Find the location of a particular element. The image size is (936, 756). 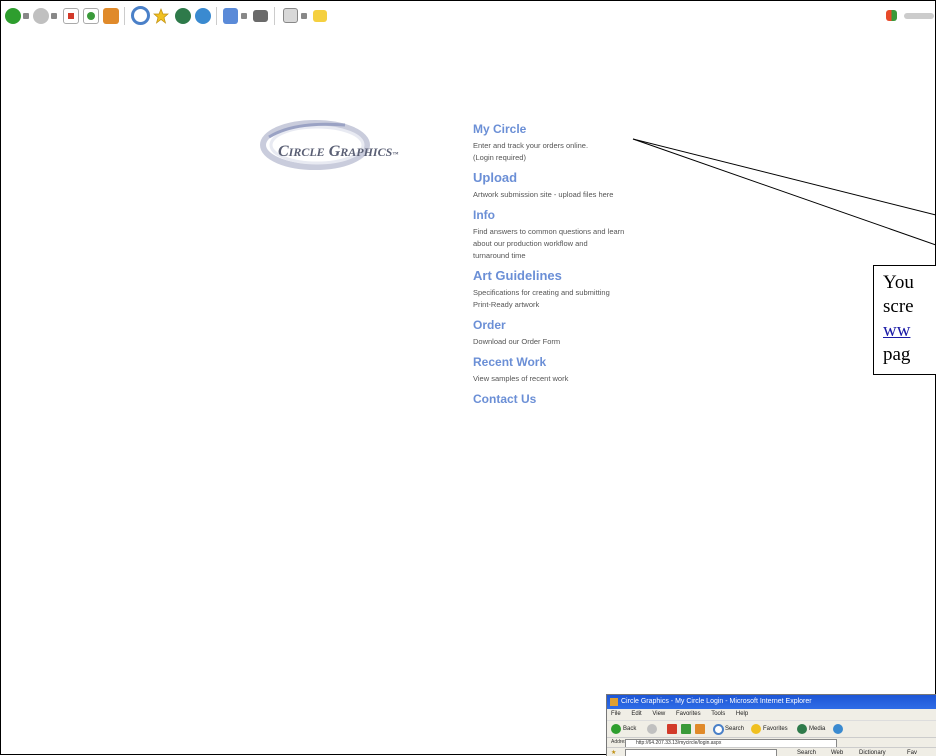

callout-line: scre is located at coordinates (898, 306).